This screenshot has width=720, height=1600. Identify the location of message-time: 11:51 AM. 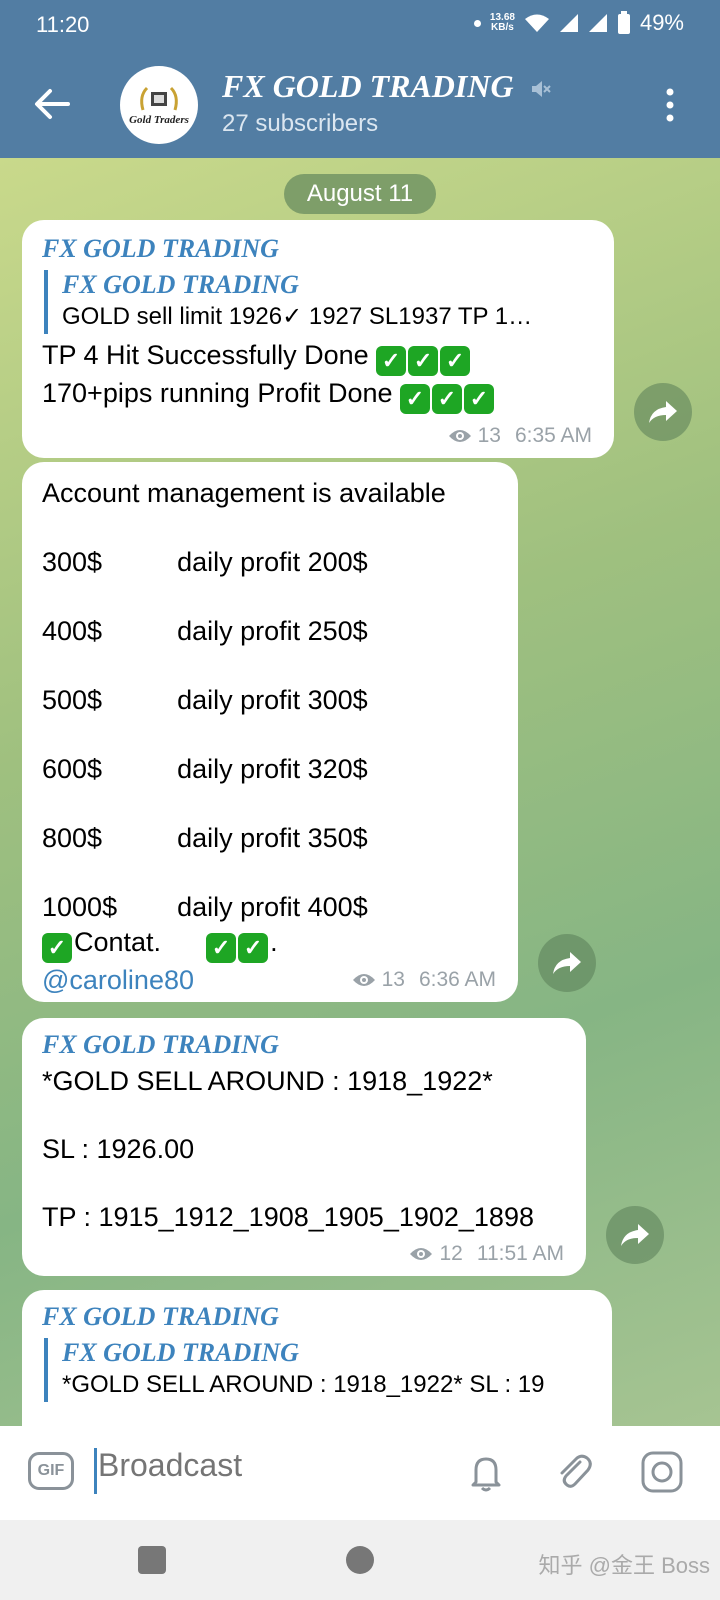
(520, 1253).